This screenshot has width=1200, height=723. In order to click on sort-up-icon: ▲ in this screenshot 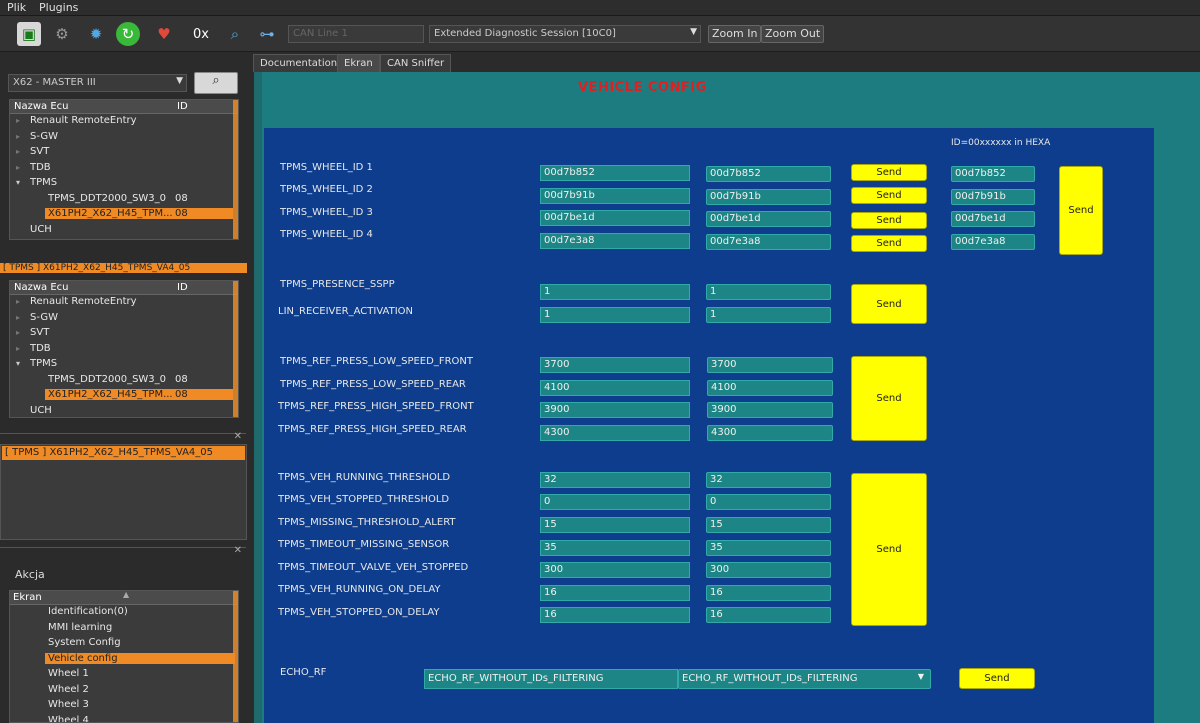, I will do `click(126, 594)`.